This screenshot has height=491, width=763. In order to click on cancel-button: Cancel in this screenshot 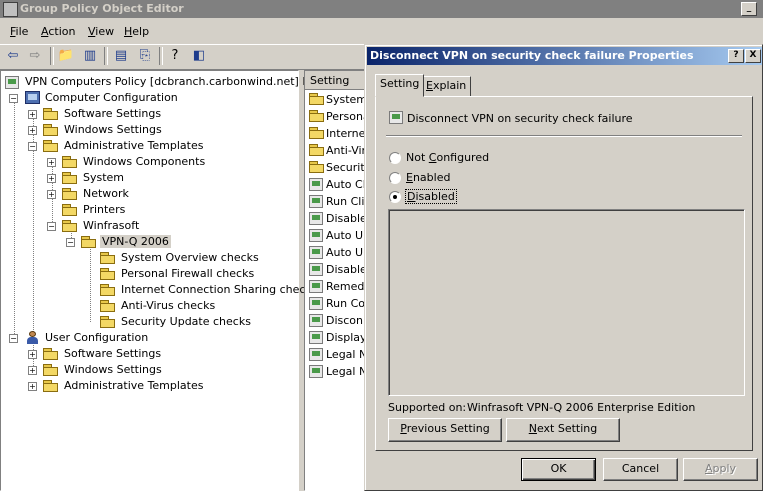, I will do `click(640, 469)`.